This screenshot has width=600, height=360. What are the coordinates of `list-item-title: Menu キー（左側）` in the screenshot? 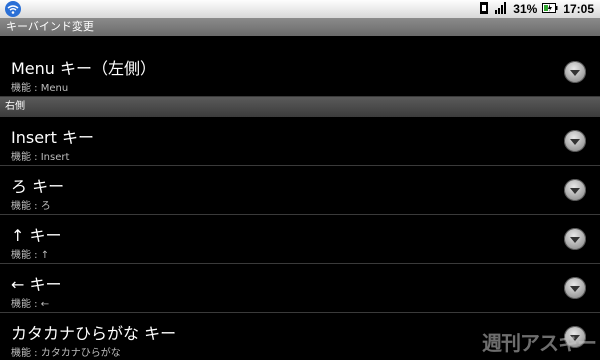 It's located at (84, 68).